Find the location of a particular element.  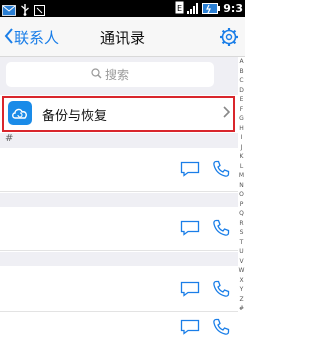

index-letter: T is located at coordinates (242, 243).